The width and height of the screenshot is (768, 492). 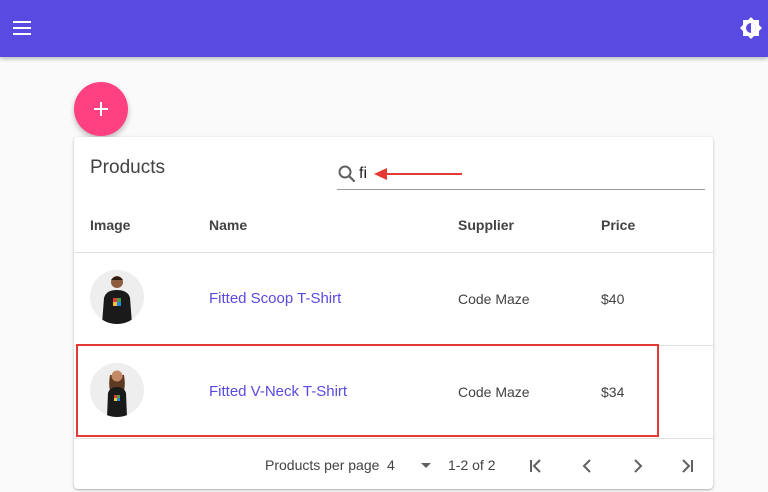 I want to click on chevron-left-icon, so click(x=586, y=466).